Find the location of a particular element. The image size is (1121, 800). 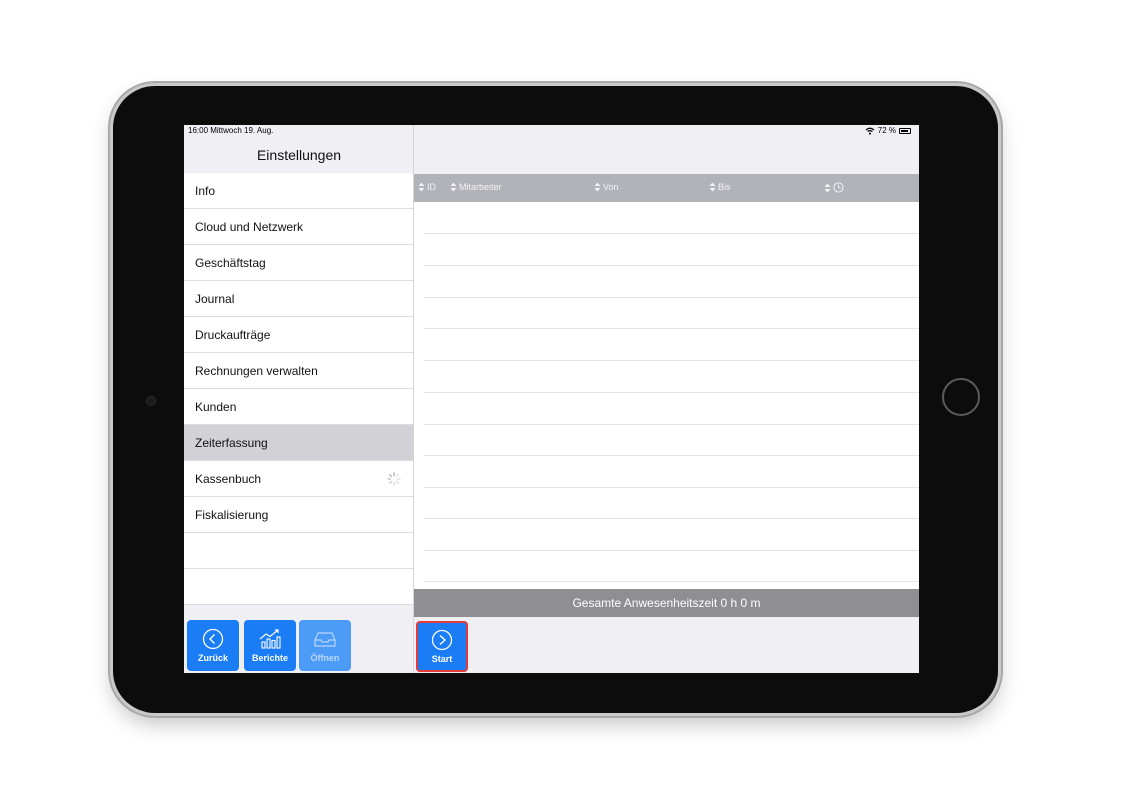

sidebar-title: Einstellungen is located at coordinates (299, 155).